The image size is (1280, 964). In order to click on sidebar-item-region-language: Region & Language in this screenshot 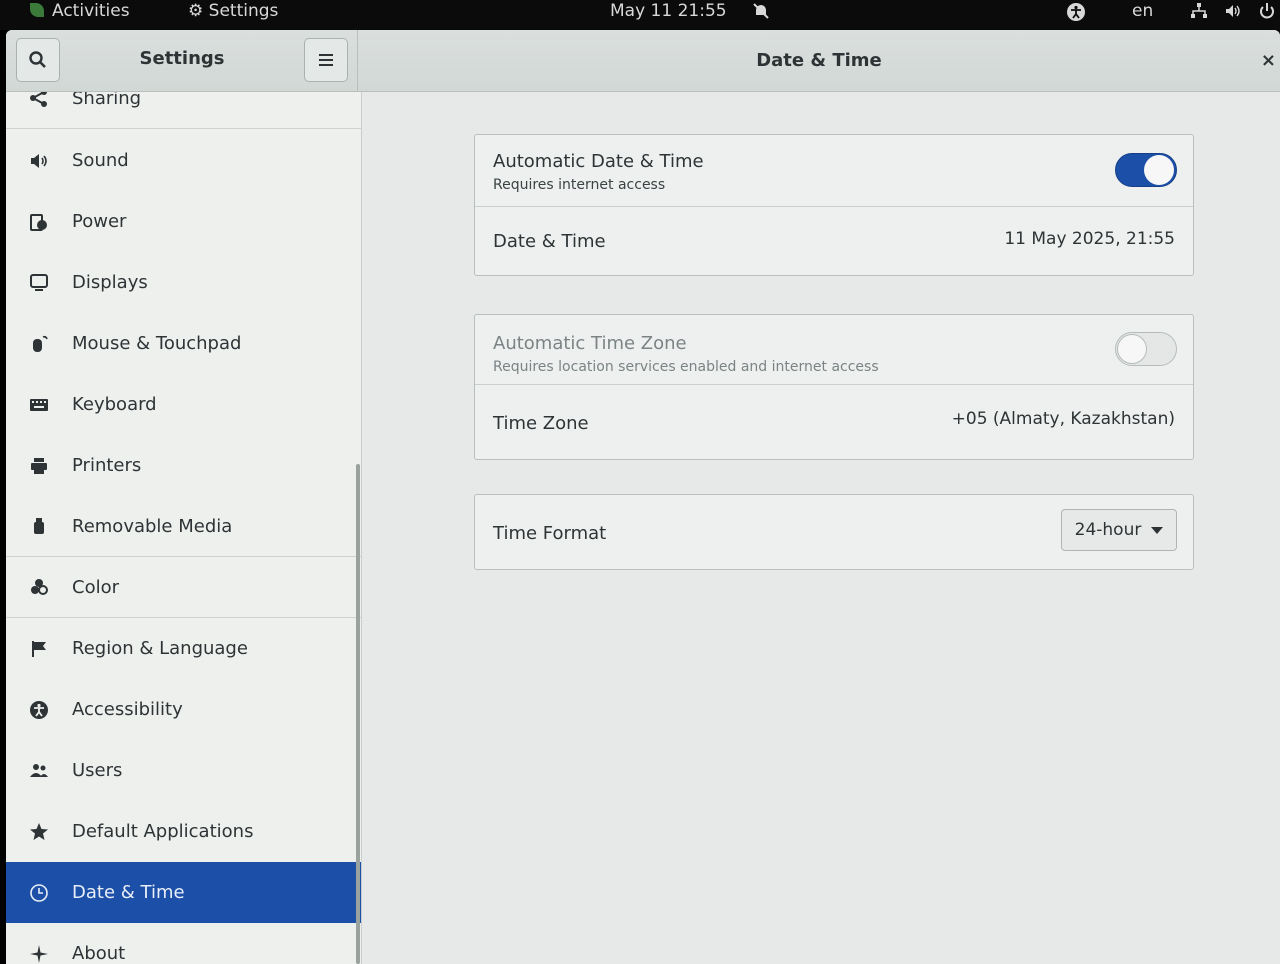, I will do `click(183, 648)`.